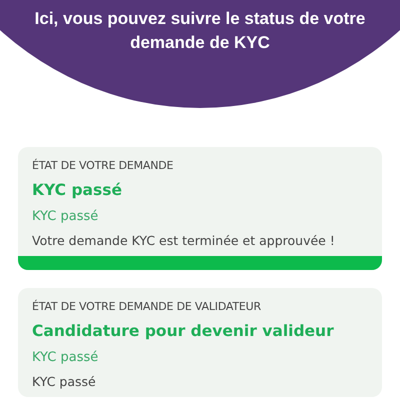 This screenshot has width=400, height=400. Describe the element at coordinates (200, 31) in the screenshot. I see `page-title: Ici, vous pouvez suivre le status de votre demande de KYC` at that location.